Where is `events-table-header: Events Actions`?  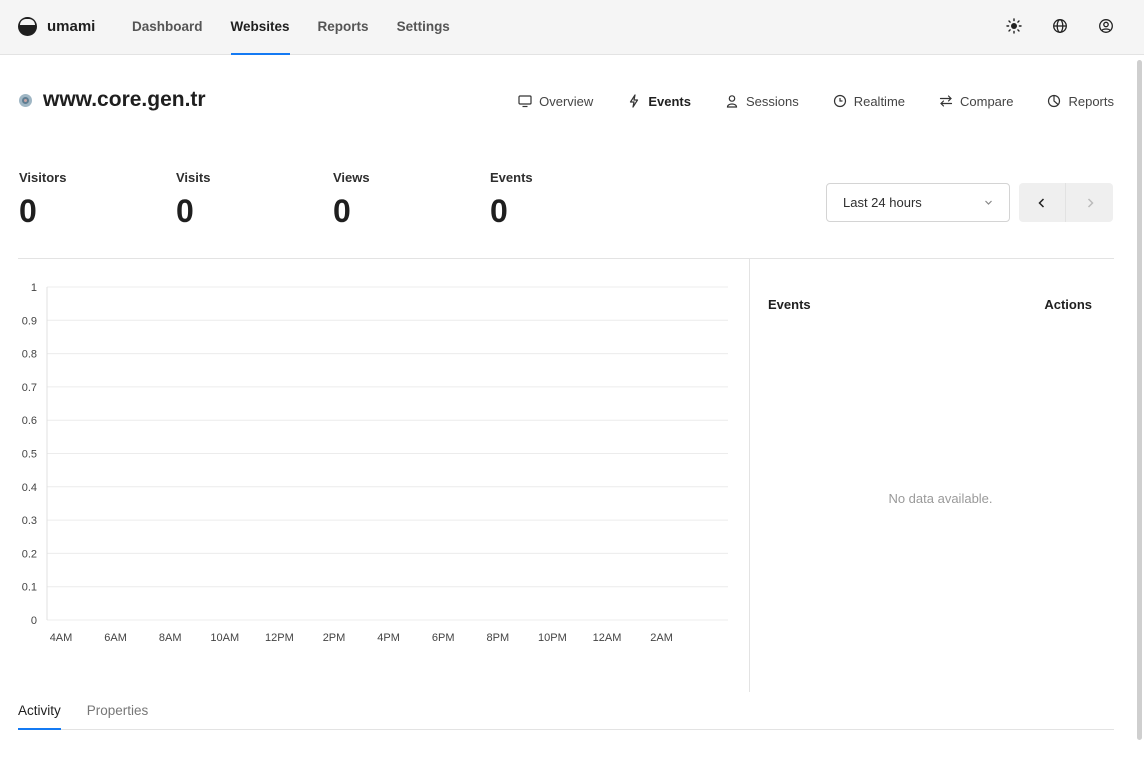 events-table-header: Events Actions is located at coordinates (930, 304).